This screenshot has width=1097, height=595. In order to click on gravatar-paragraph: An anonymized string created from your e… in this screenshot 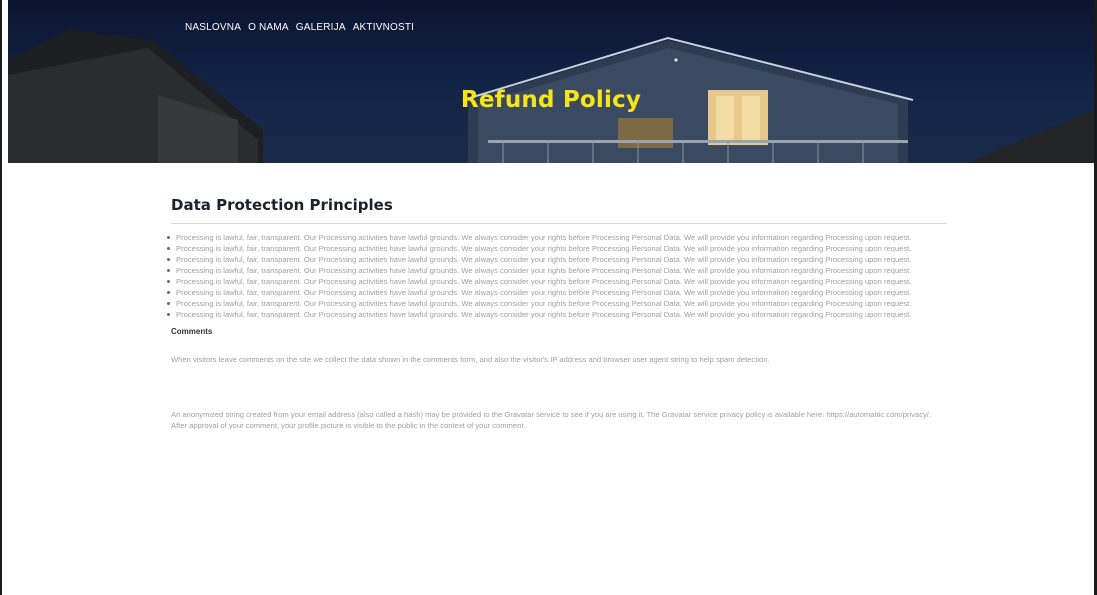, I will do `click(551, 420)`.